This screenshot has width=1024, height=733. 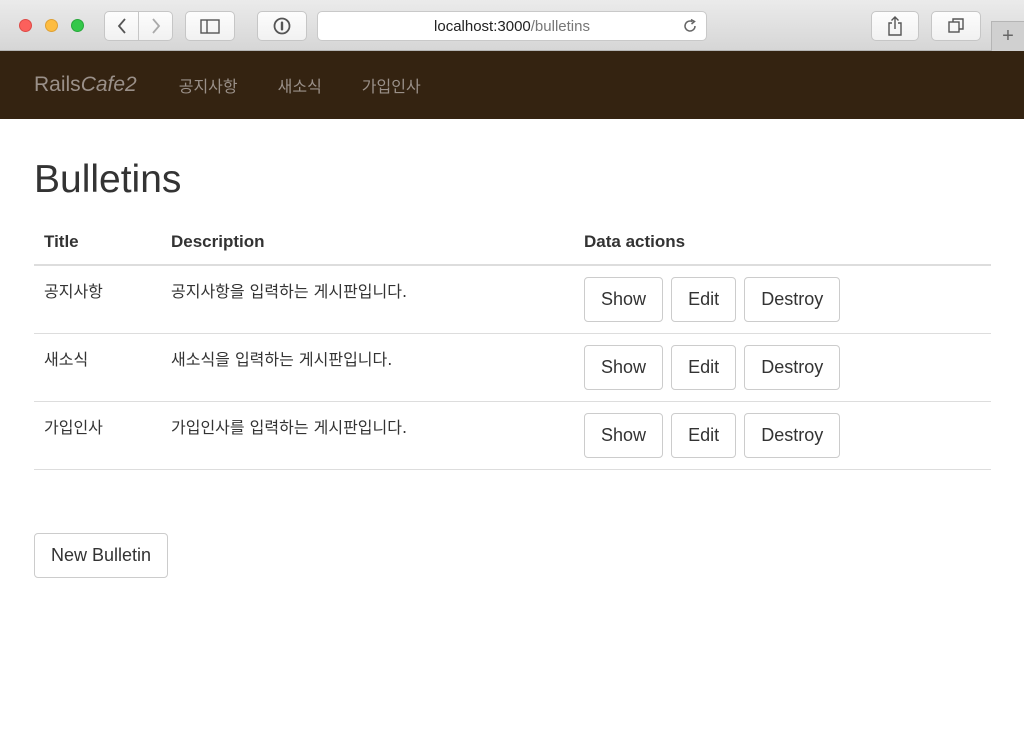 What do you see at coordinates (560, 26) in the screenshot?
I see `url-path: /bulletins` at bounding box center [560, 26].